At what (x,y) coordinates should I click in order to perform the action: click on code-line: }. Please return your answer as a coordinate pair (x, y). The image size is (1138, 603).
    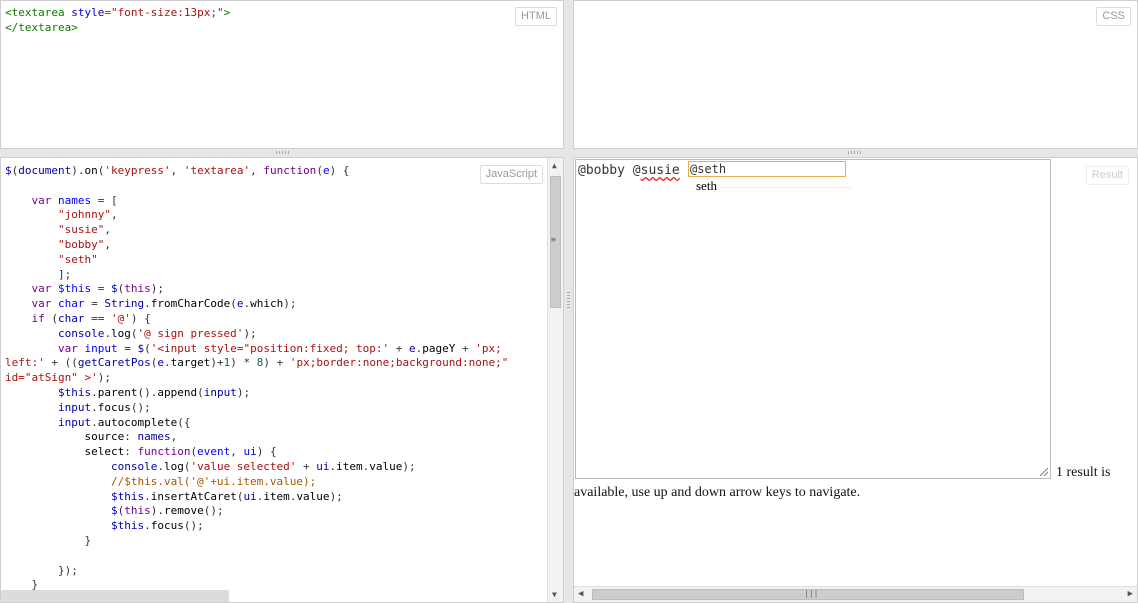
    Looking at the image, I should click on (48, 540).